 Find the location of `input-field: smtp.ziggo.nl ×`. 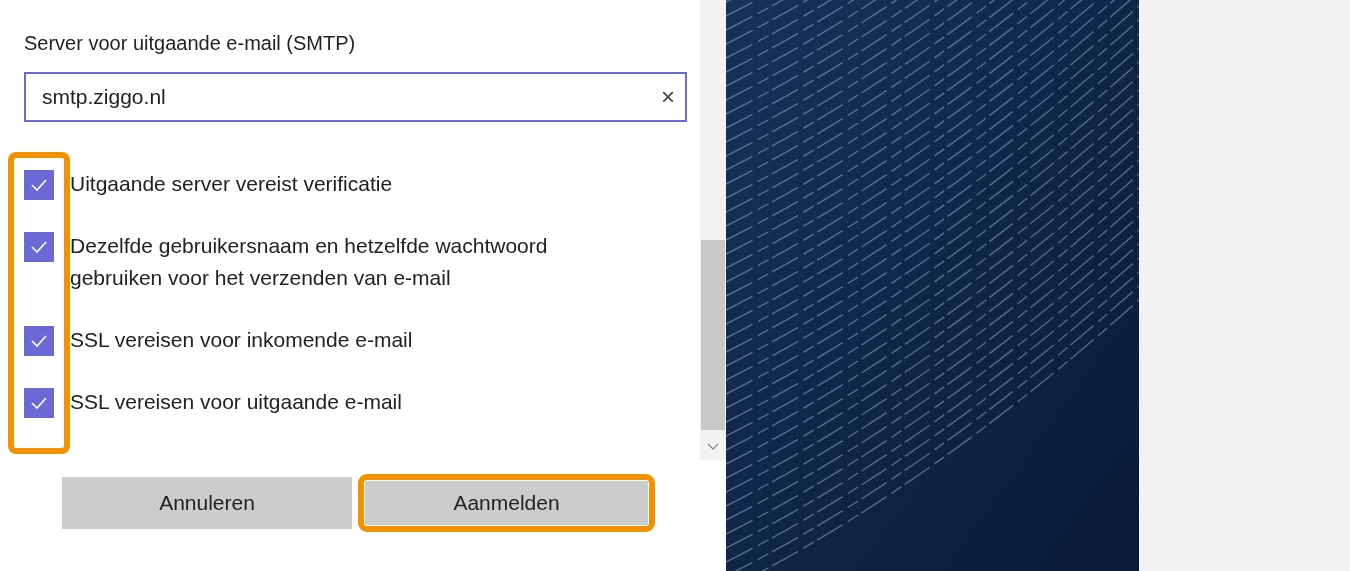

input-field: smtp.ziggo.nl × is located at coordinates (355, 97).